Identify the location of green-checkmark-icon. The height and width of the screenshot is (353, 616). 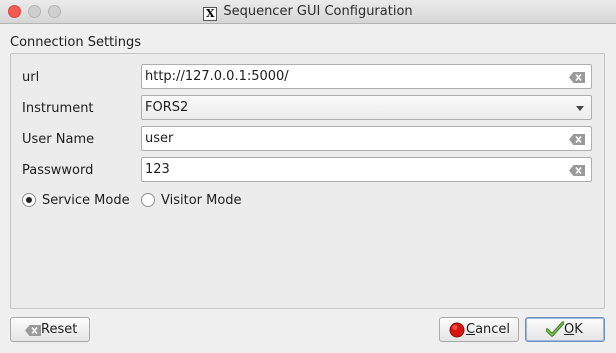
(555, 329).